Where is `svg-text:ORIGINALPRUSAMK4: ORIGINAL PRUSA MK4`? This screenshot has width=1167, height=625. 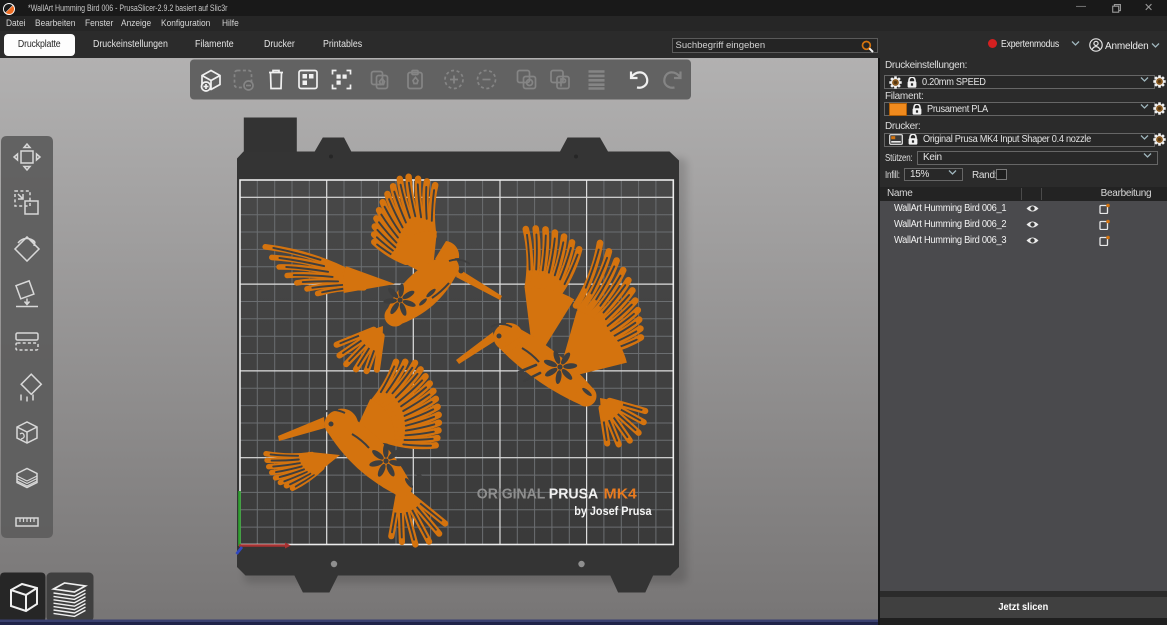
svg-text:ORIGINALPRUSAMK4: ORIGINAL PRUSA MK4 is located at coordinates (557, 494).